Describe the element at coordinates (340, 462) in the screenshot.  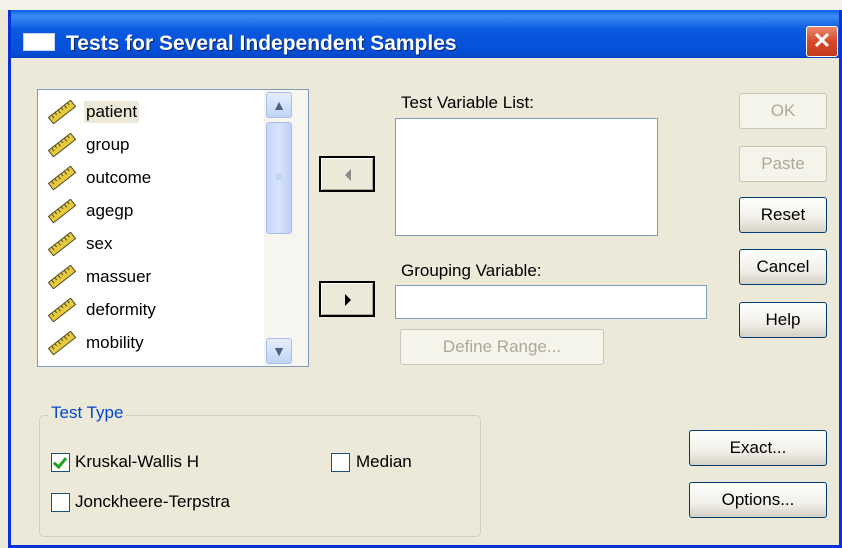
I see `median-checkbox` at that location.